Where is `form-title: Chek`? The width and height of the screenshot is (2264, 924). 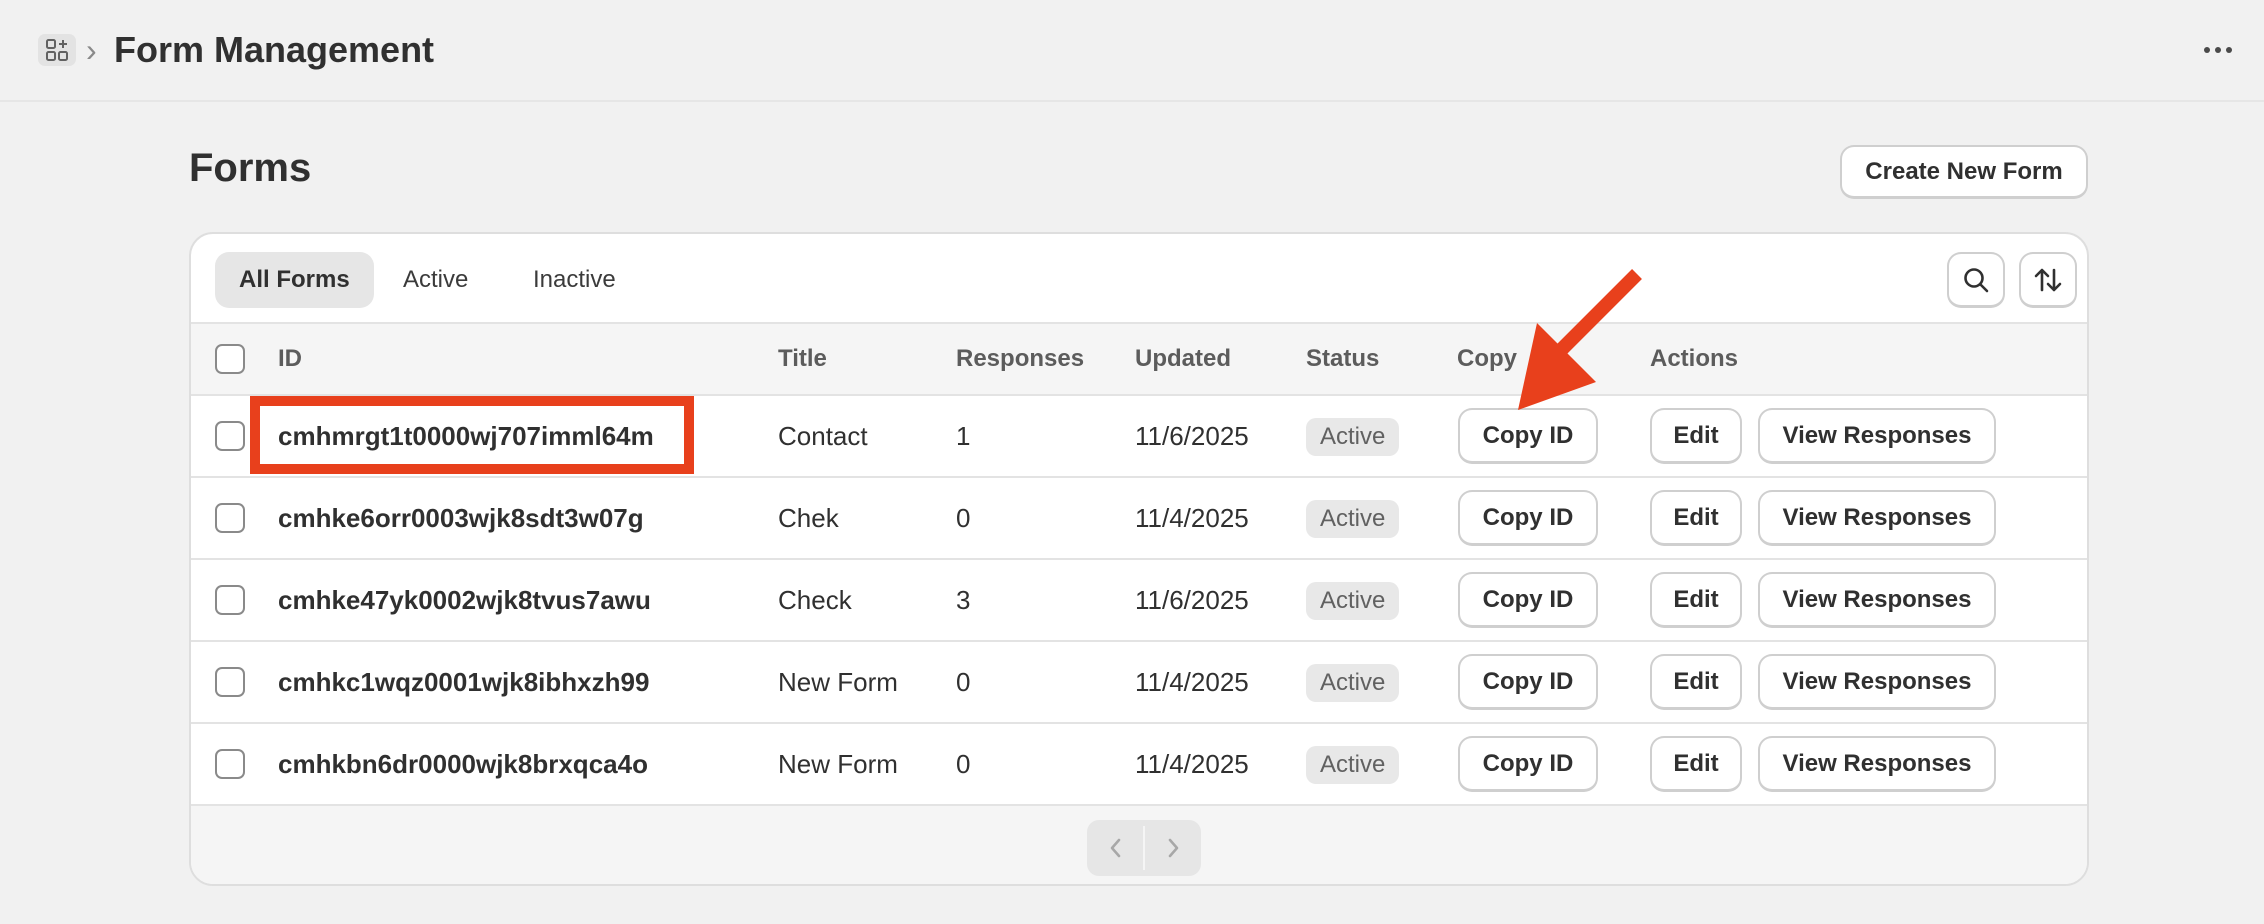
form-title: Chek is located at coordinates (808, 518).